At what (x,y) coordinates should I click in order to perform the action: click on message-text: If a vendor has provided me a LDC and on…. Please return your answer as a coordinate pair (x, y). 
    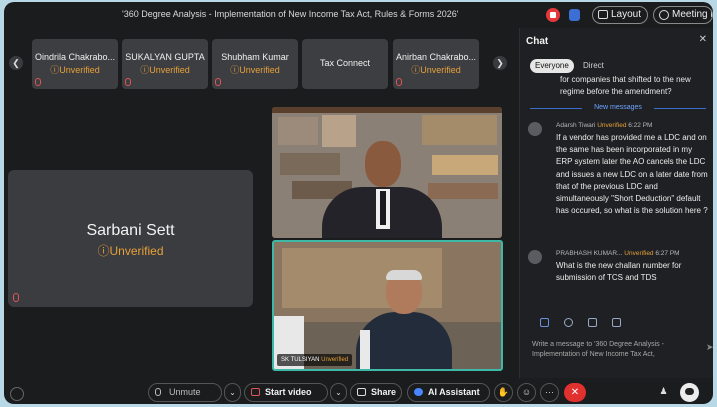
    Looking at the image, I should click on (632, 174).